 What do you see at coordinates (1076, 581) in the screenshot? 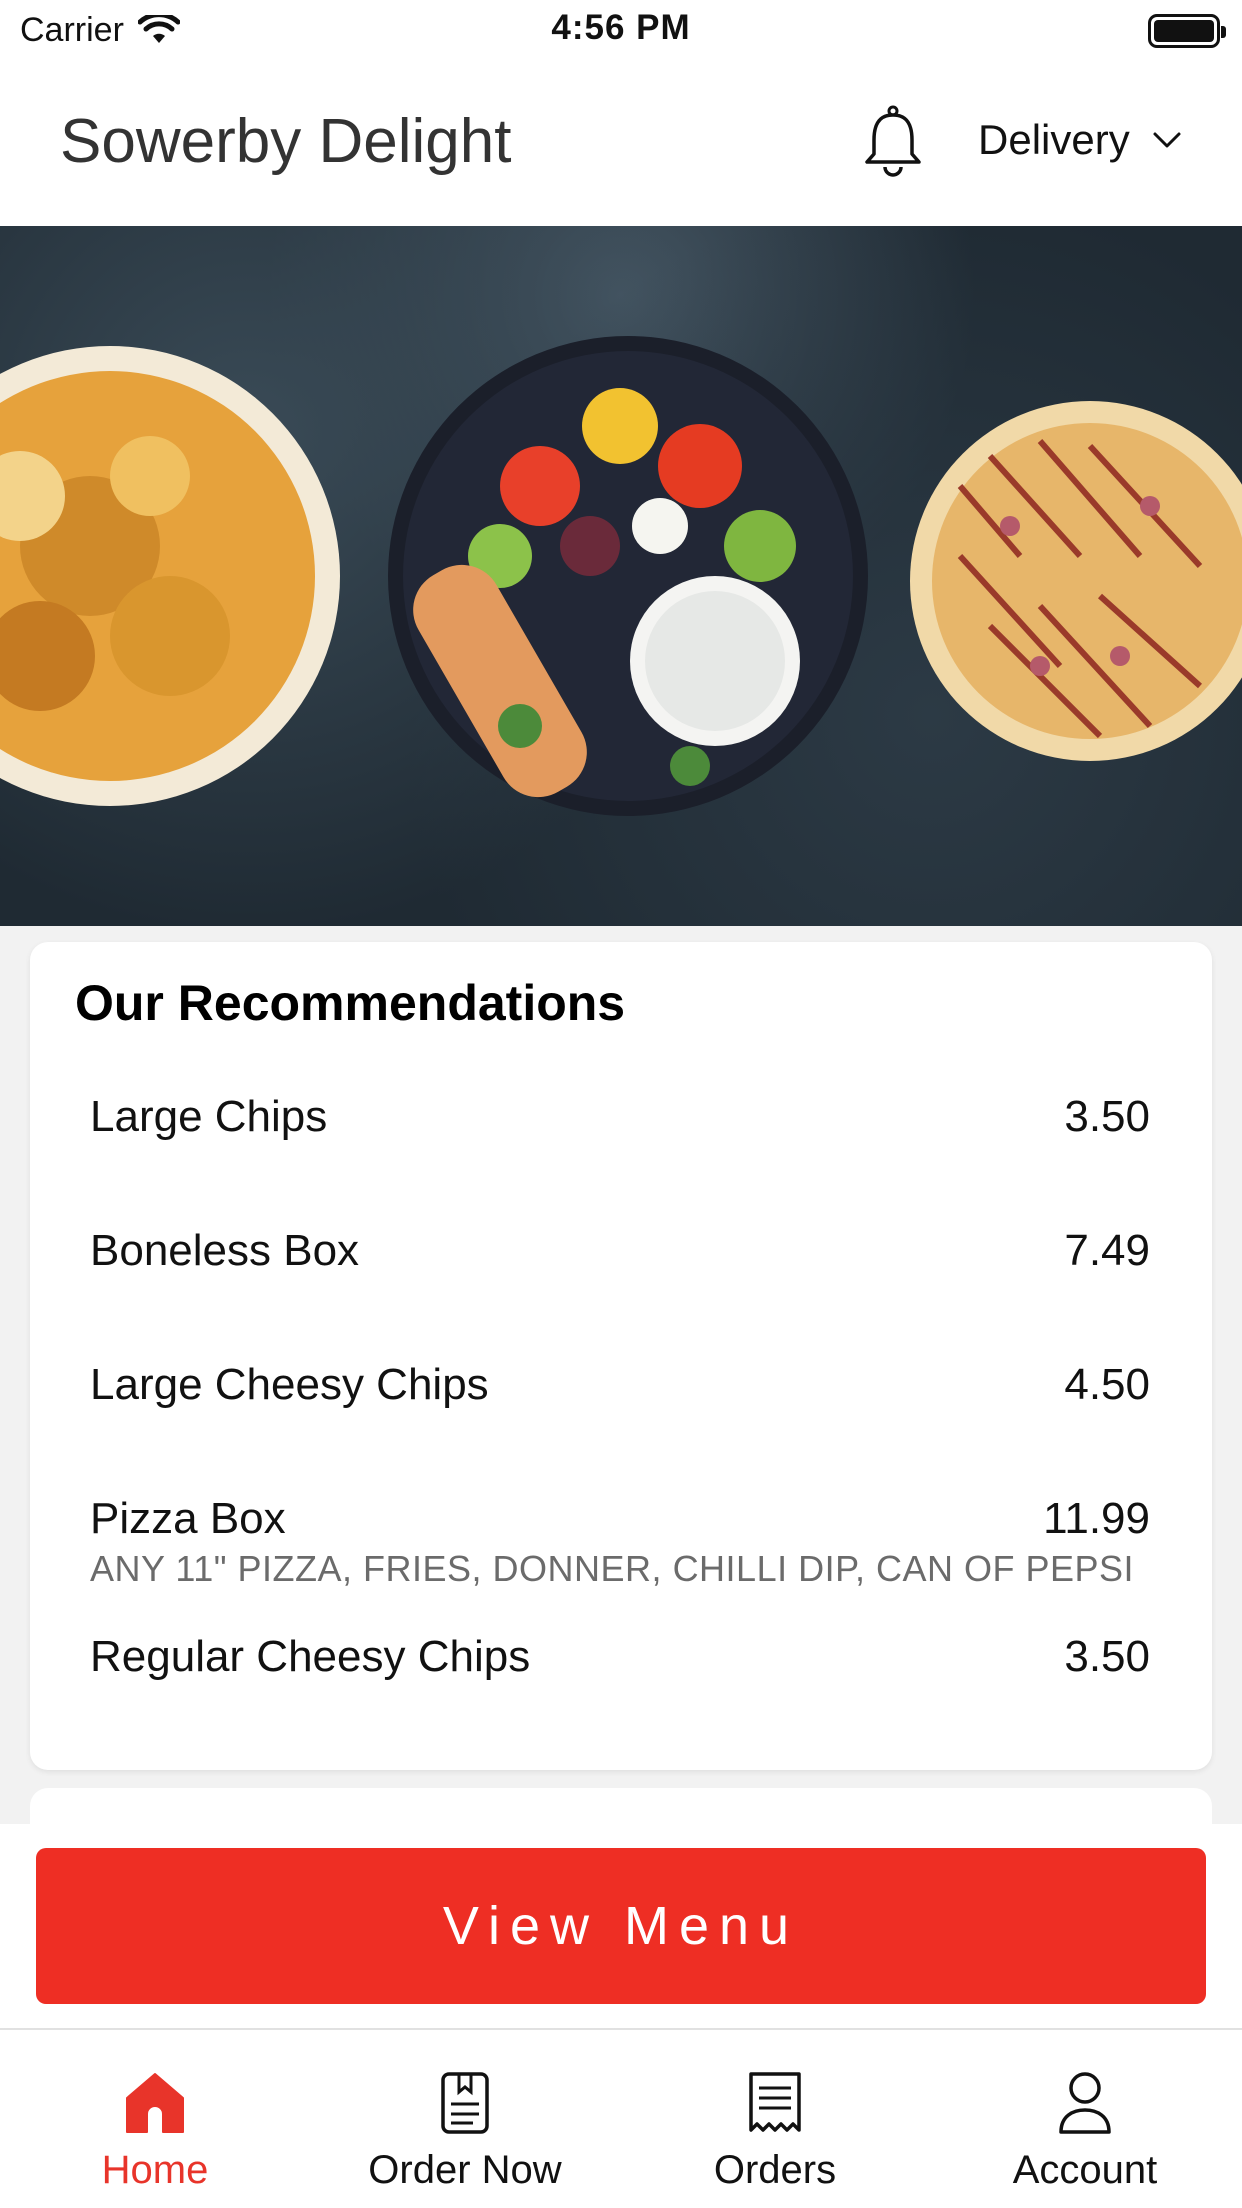
I see `pizza-image` at bounding box center [1076, 581].